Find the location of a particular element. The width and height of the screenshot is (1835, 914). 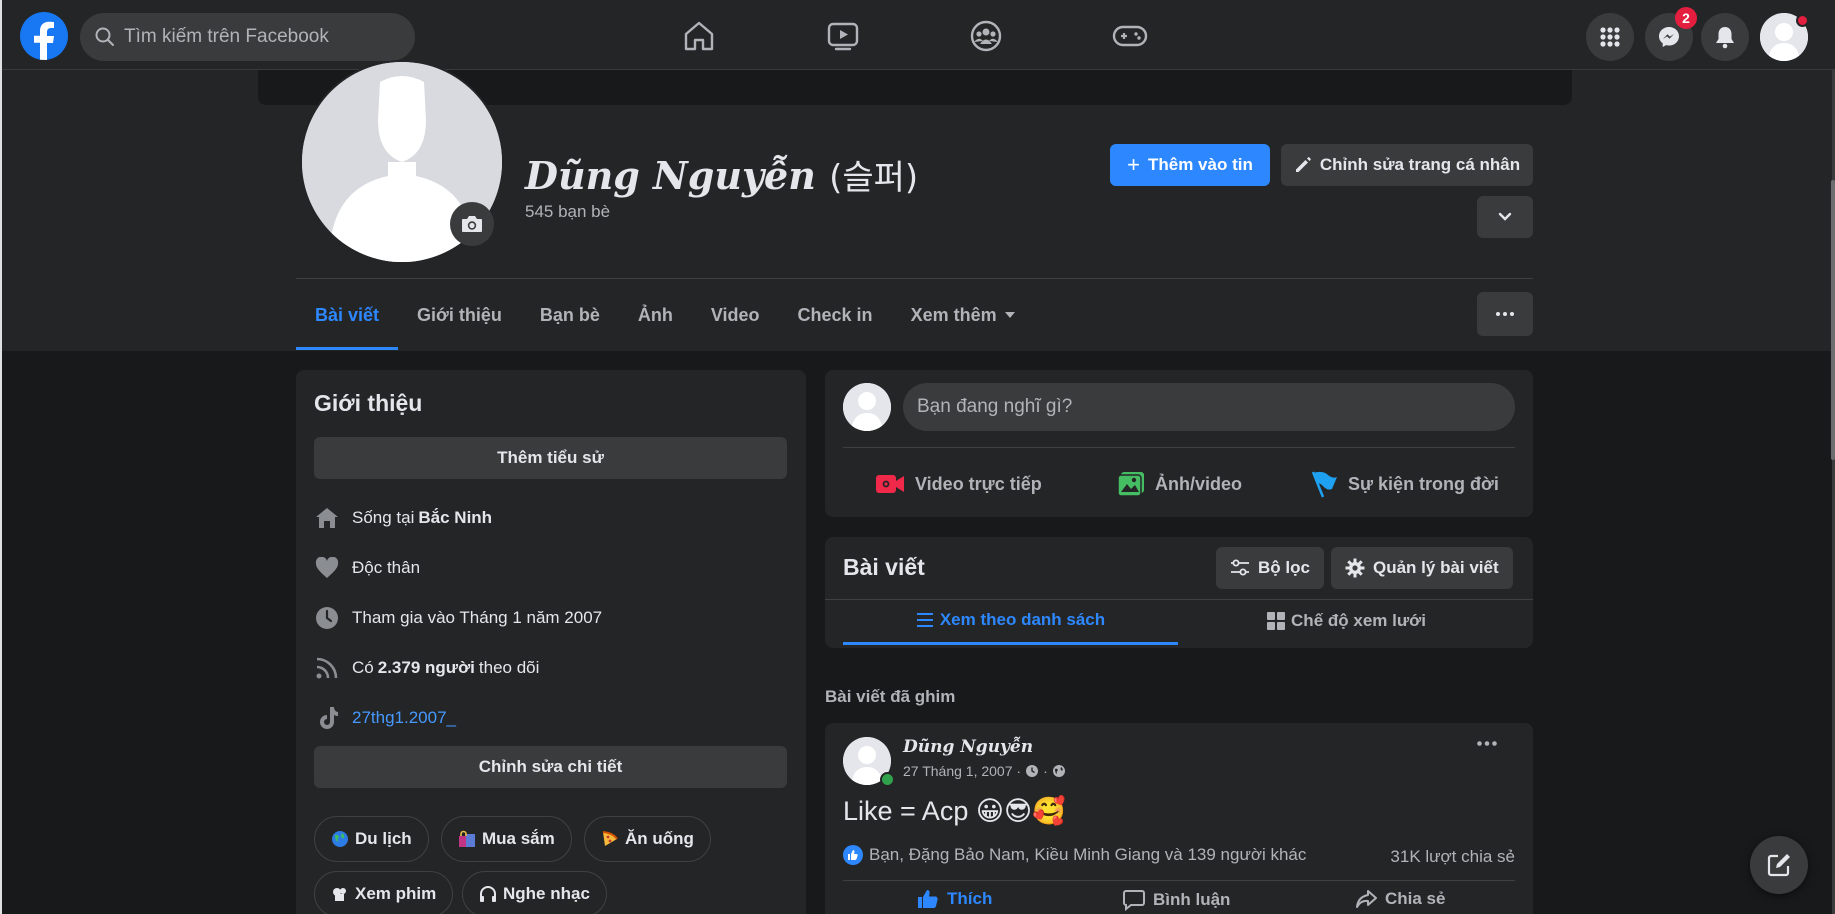

live-video-button: Video trực tiếp is located at coordinates (958, 484).